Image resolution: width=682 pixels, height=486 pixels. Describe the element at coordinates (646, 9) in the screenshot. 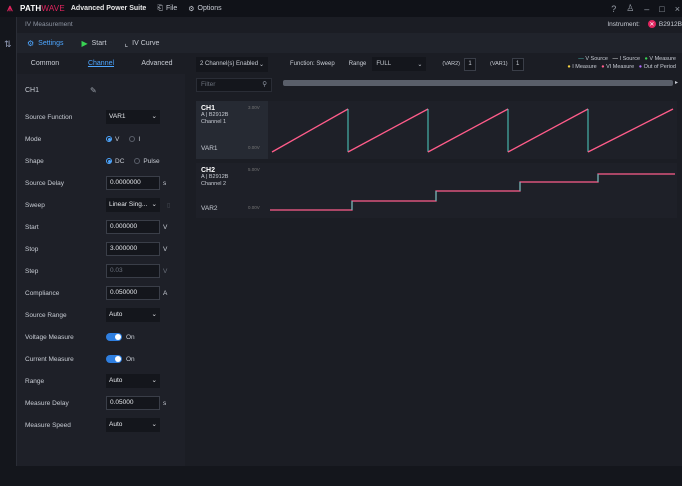

I see `minimize-icon: –` at that location.